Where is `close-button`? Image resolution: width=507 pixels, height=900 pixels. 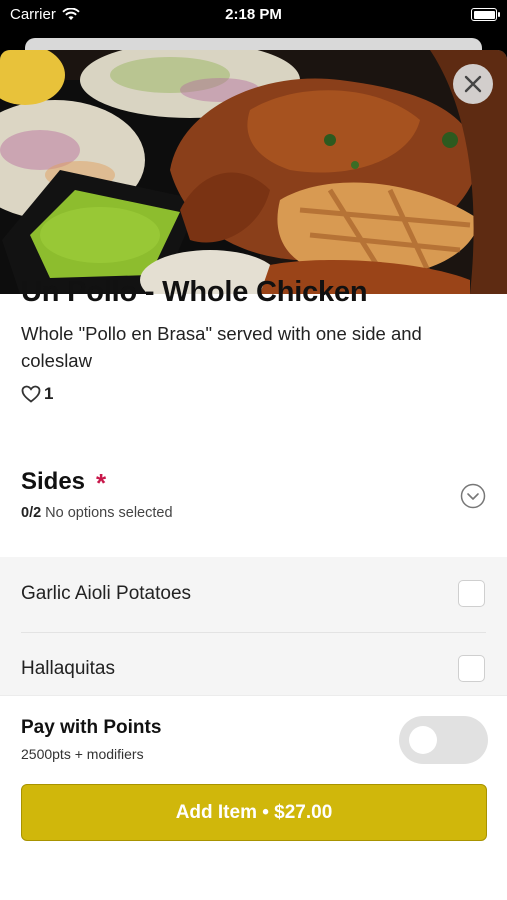
close-button is located at coordinates (473, 84).